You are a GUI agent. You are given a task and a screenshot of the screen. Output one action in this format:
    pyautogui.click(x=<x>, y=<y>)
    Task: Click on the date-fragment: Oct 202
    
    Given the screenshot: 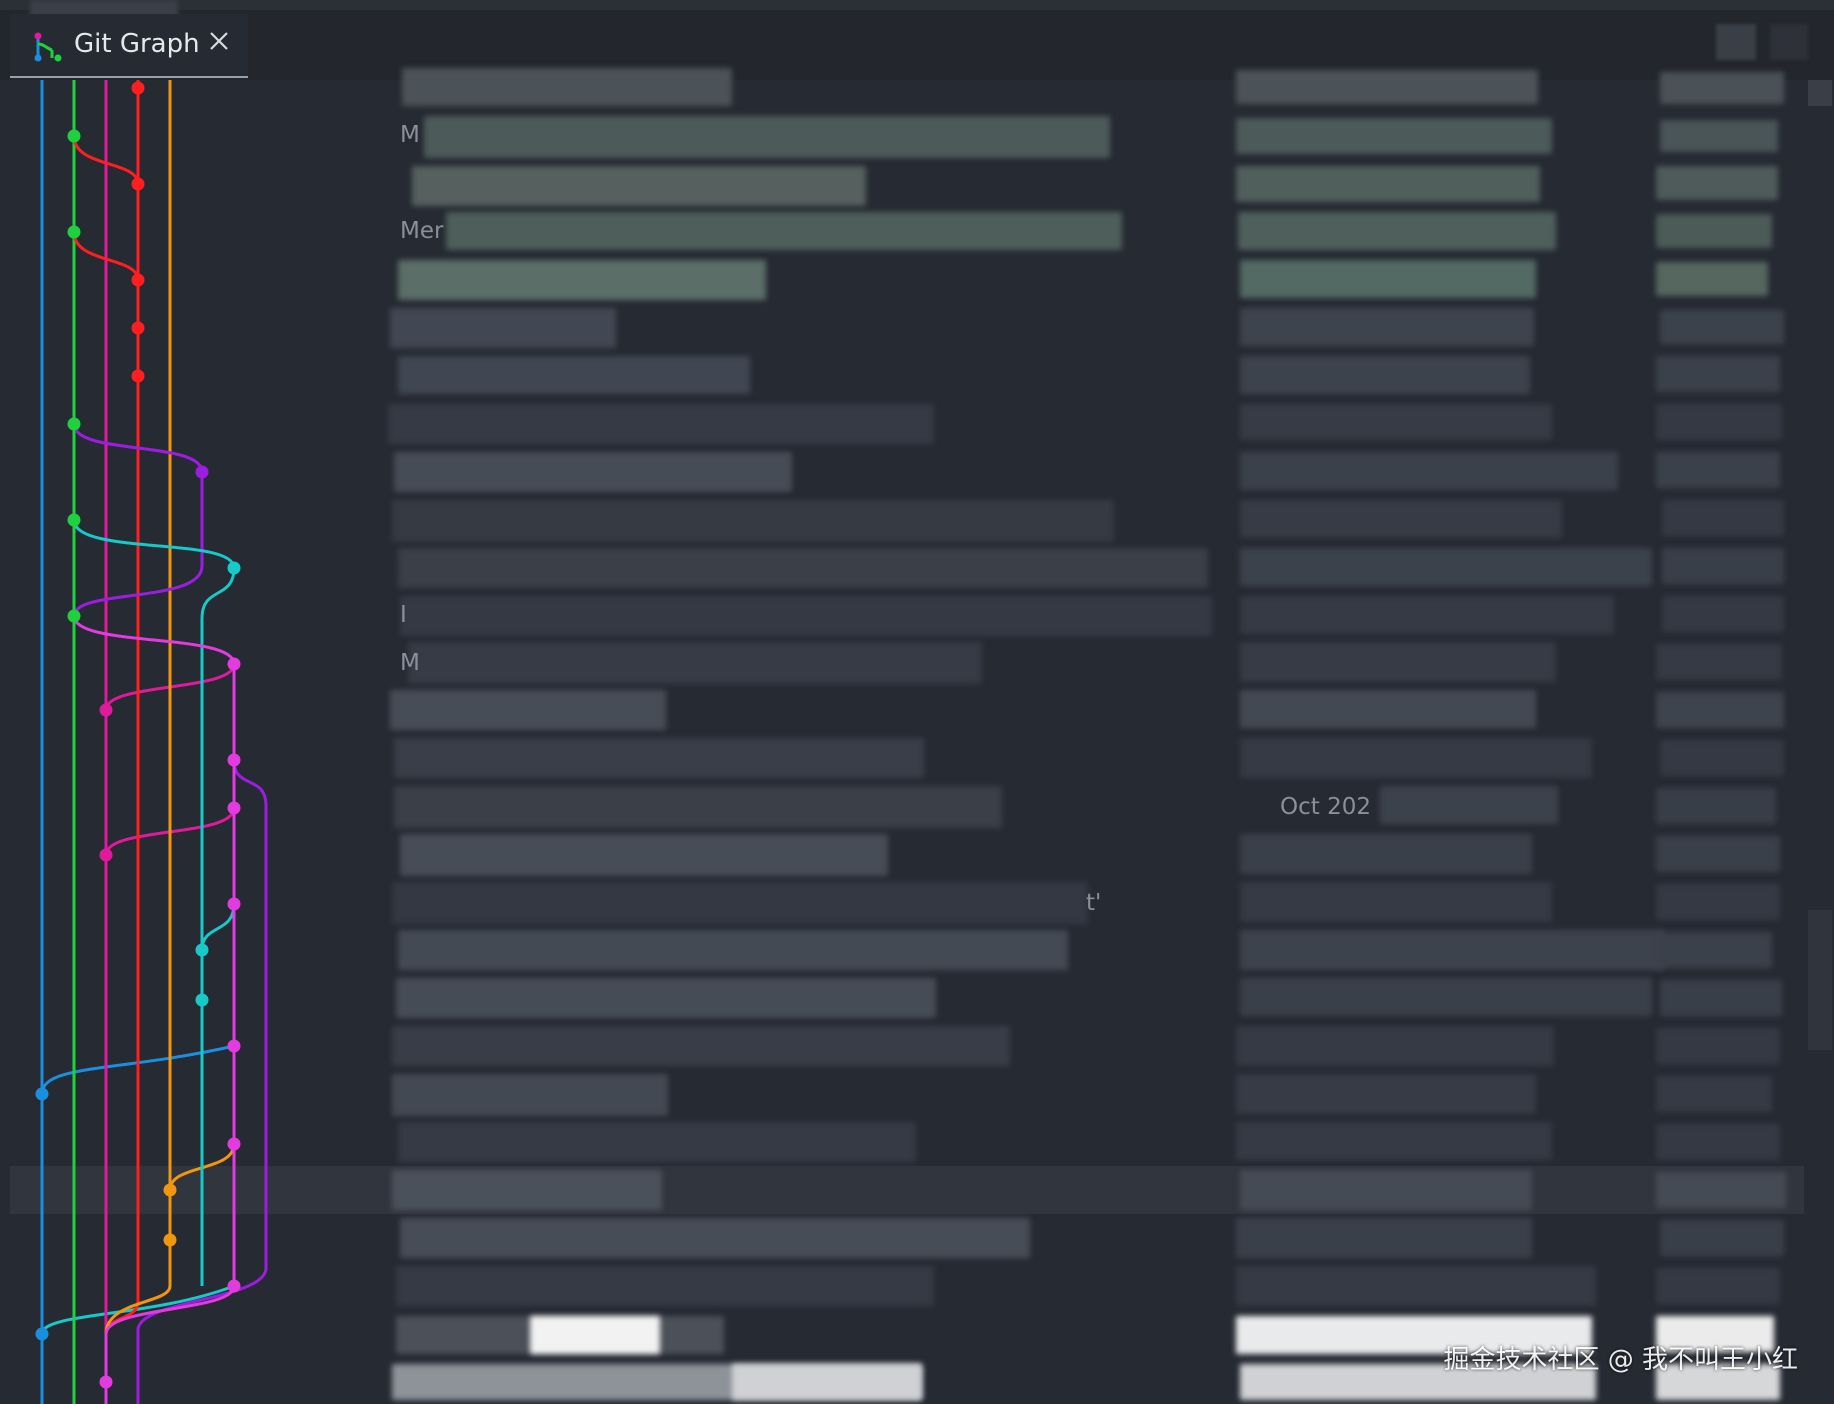 What is the action you would take?
    pyautogui.click(x=1325, y=807)
    